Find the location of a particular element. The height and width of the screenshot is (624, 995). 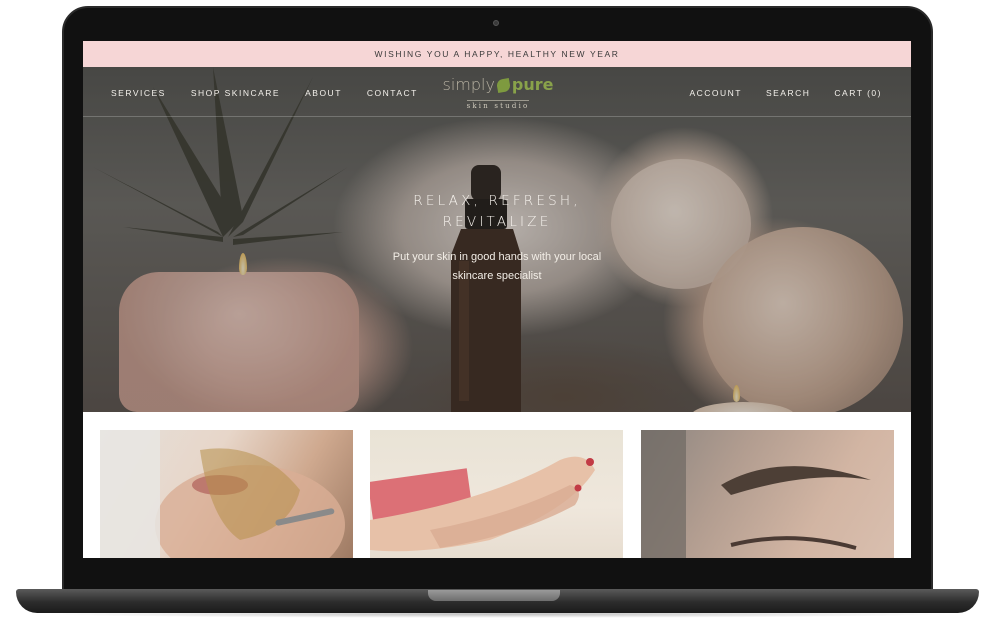

pedicure-image is located at coordinates (482, 504).